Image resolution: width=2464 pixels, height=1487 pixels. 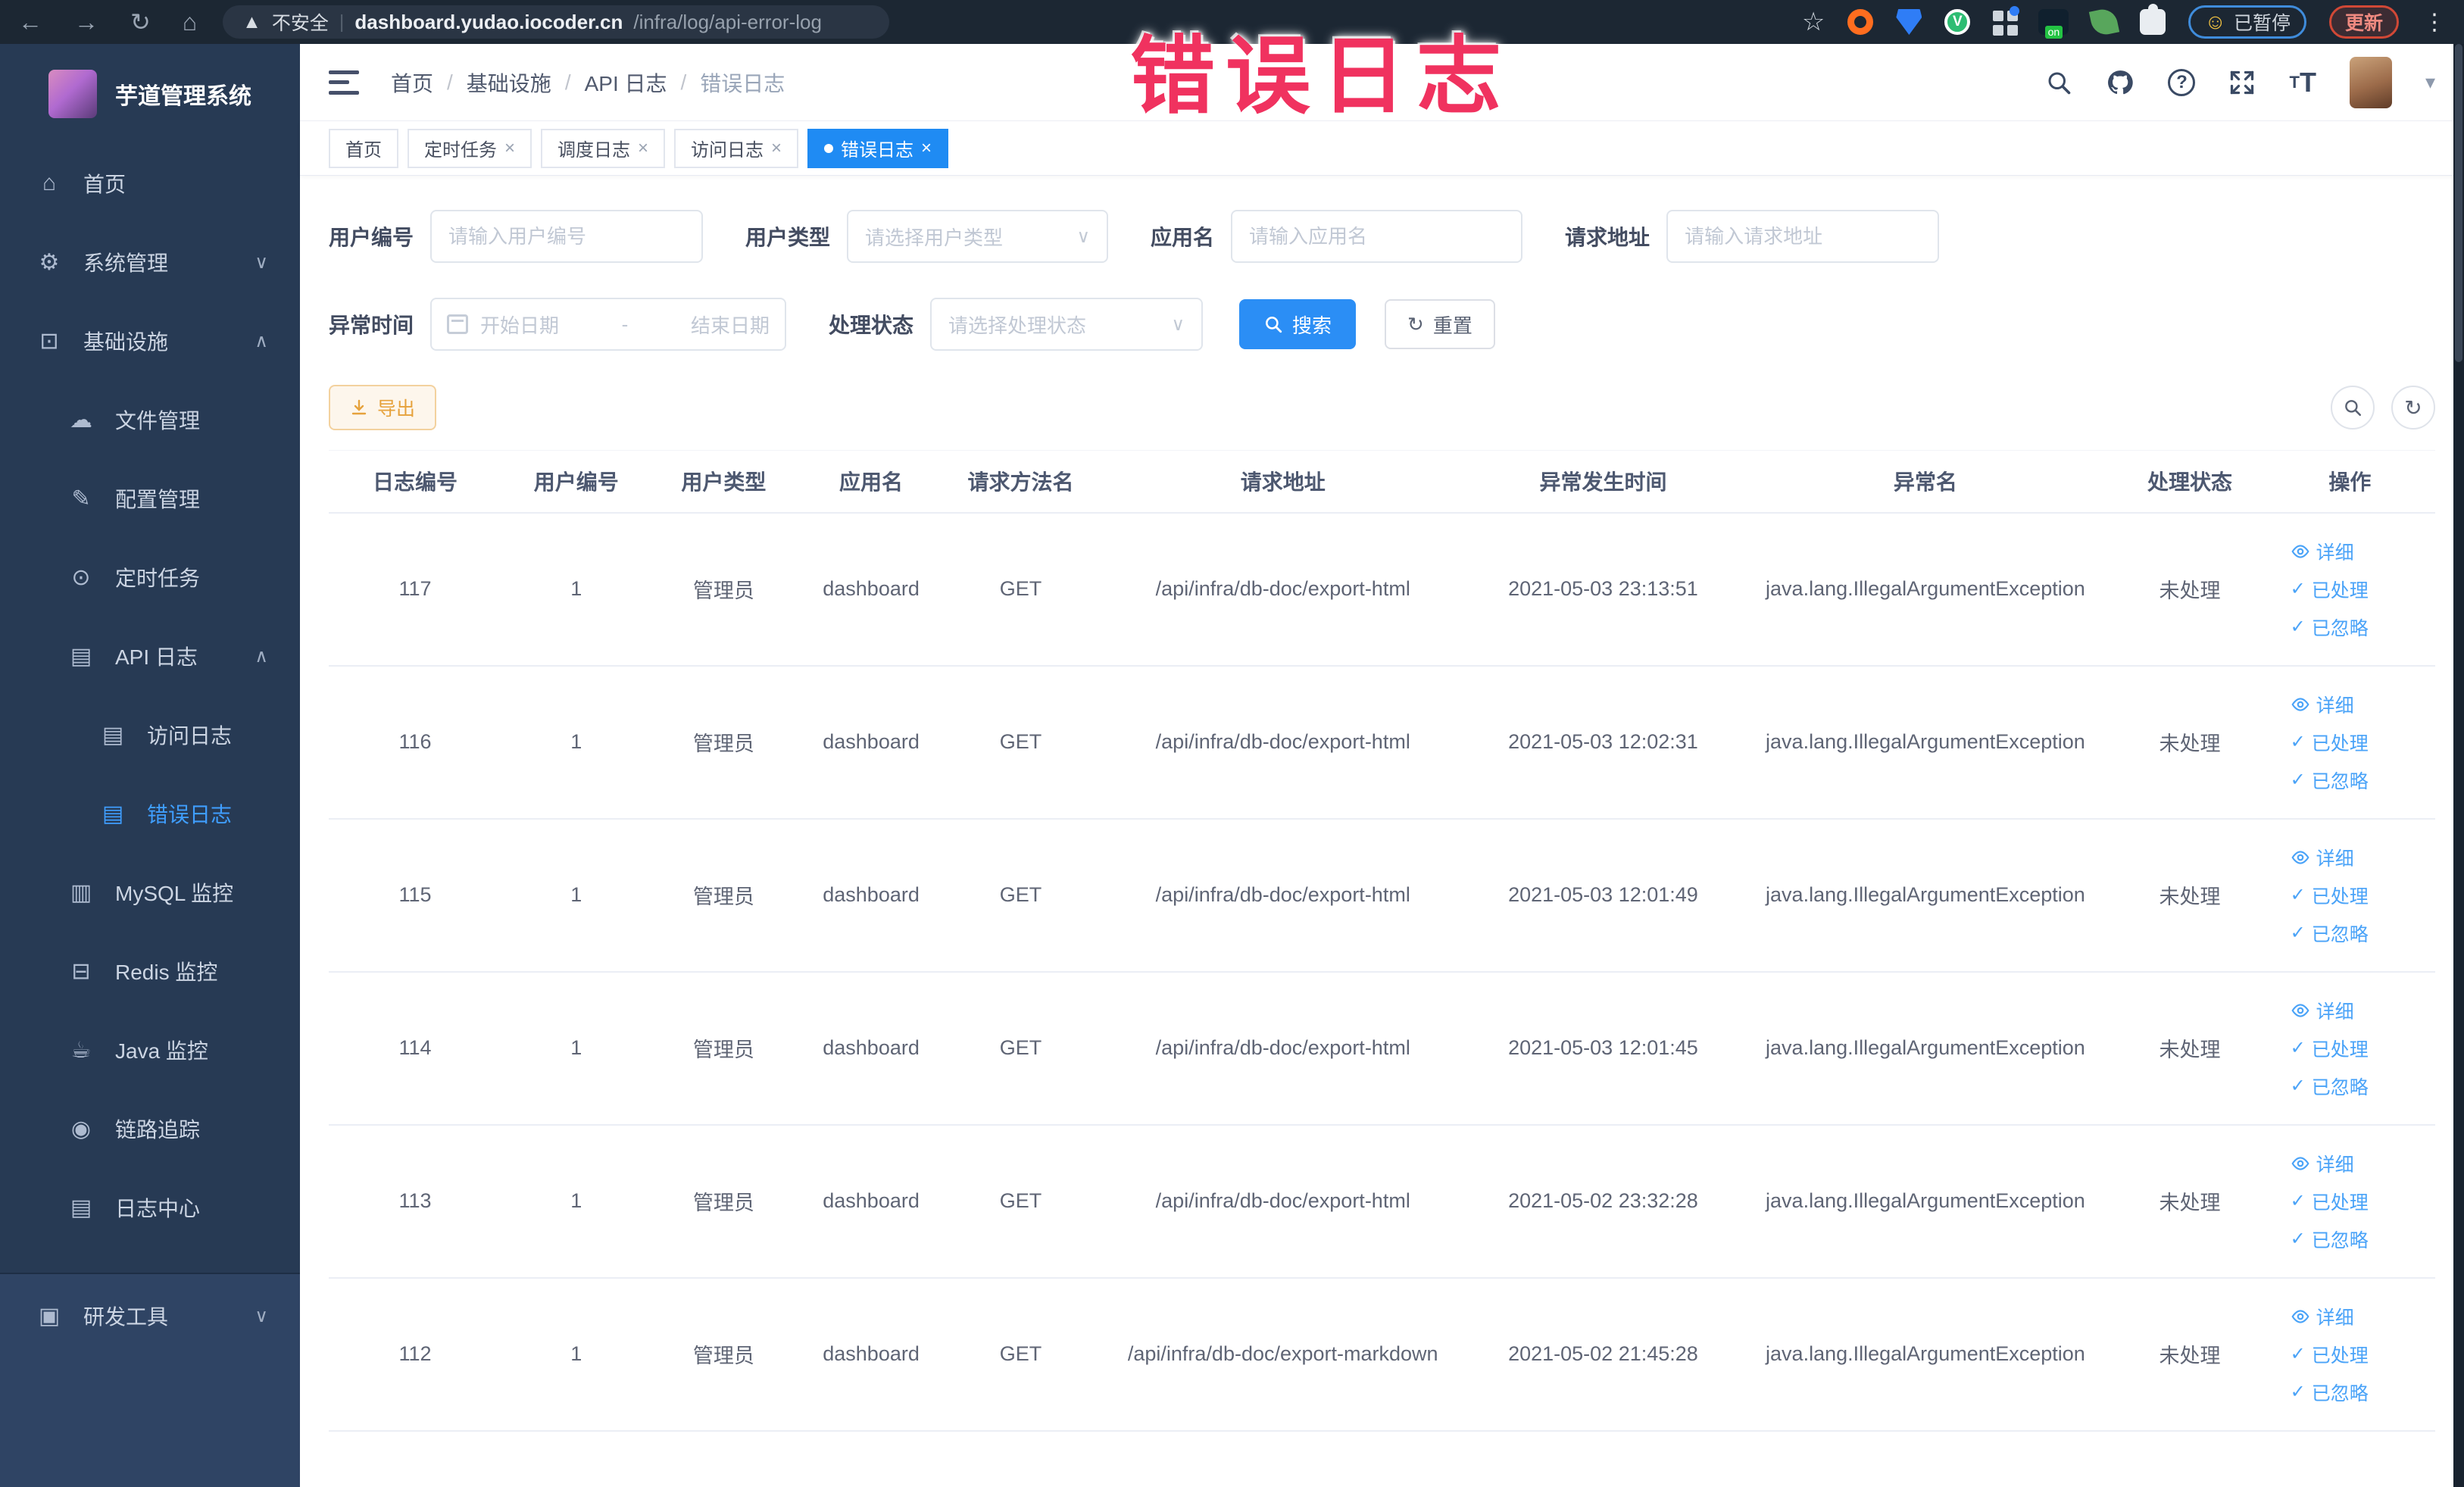 What do you see at coordinates (603, 148) in the screenshot?
I see `tag-tab-job-log: 调度日志 ×` at bounding box center [603, 148].